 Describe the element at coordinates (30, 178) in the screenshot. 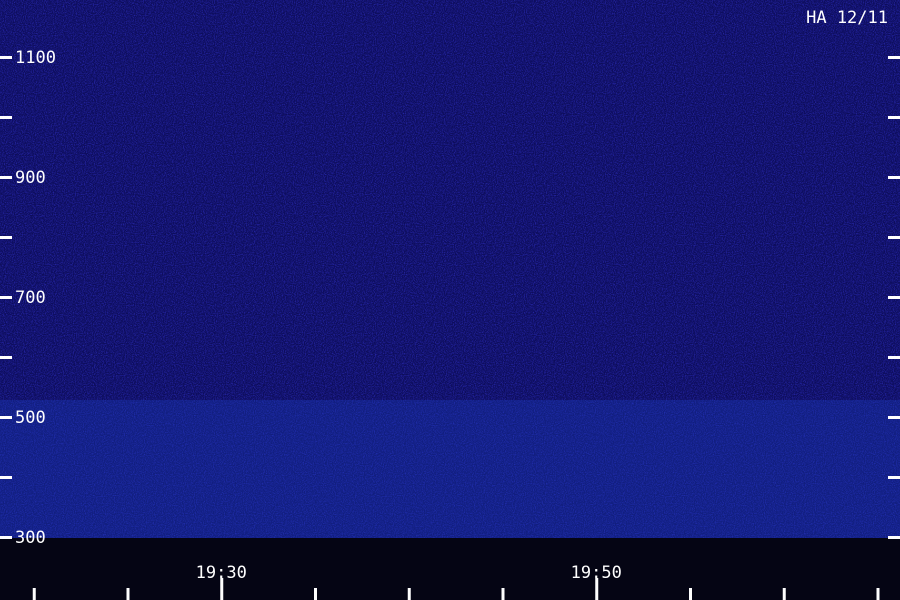

I see `y-tick-label: 900` at that location.